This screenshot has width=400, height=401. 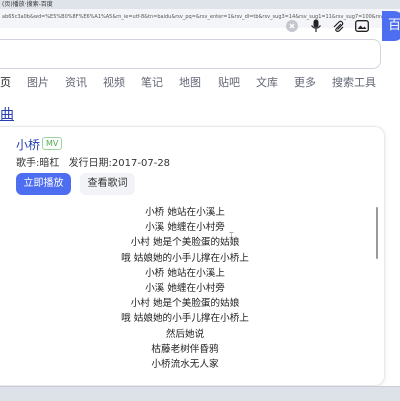 I want to click on result-title-link: 曲, so click(x=7, y=114).